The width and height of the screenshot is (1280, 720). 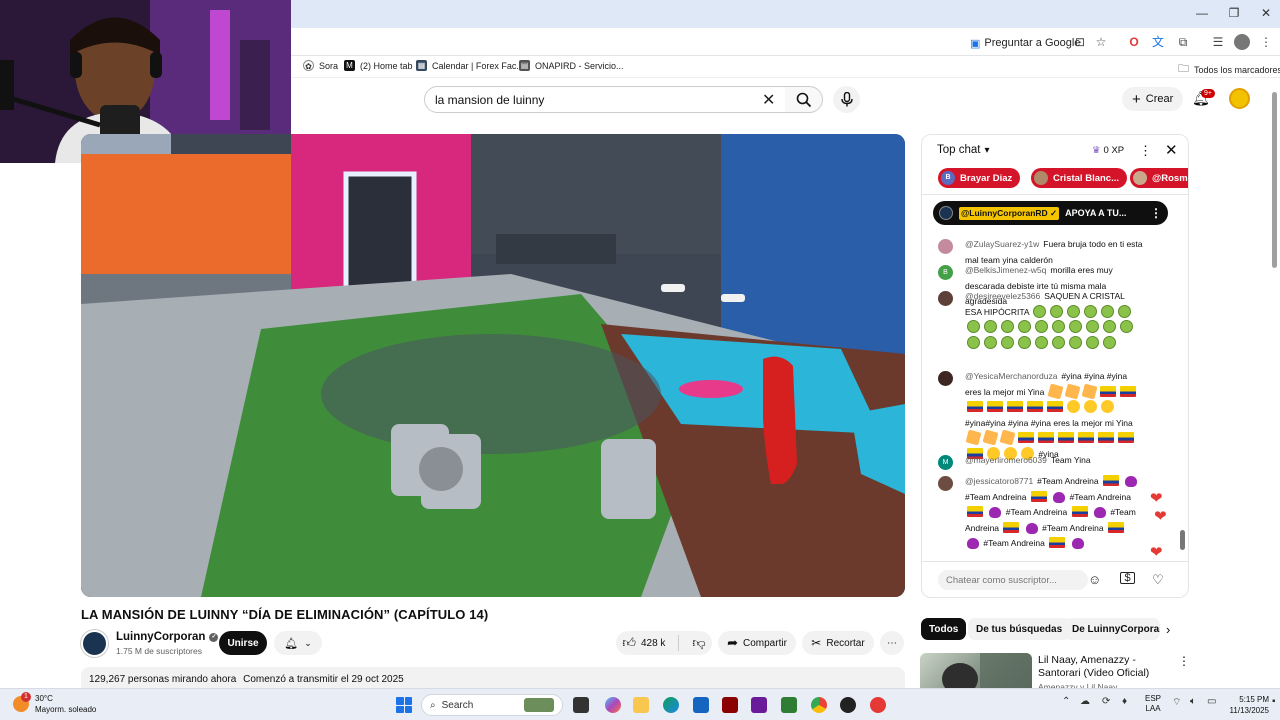 I want to click on supporter-avatar, so click(x=1140, y=178).